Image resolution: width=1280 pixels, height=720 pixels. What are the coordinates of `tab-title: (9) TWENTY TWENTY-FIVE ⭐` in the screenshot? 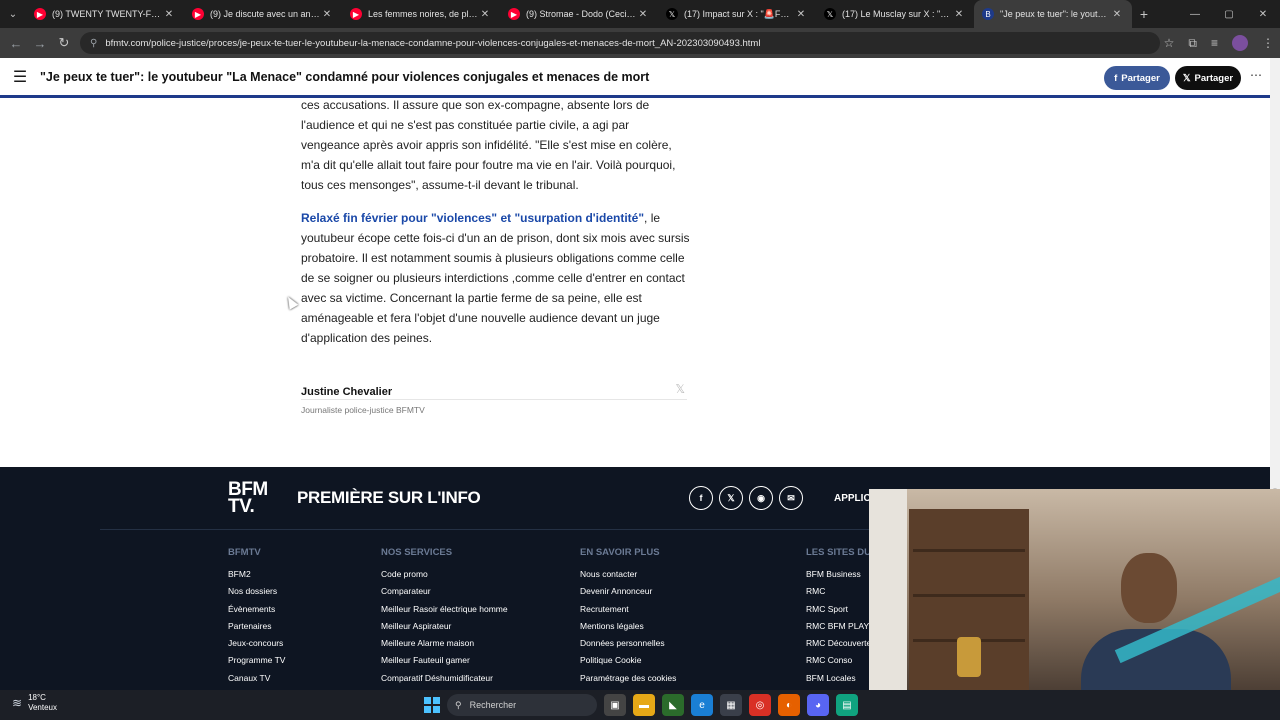 It's located at (107, 13).